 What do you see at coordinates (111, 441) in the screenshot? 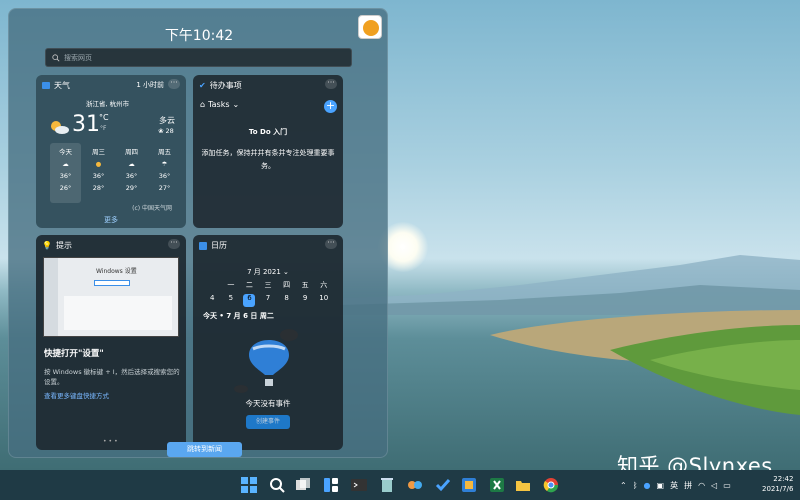
I see `carousel-dots: •••` at bounding box center [111, 441].